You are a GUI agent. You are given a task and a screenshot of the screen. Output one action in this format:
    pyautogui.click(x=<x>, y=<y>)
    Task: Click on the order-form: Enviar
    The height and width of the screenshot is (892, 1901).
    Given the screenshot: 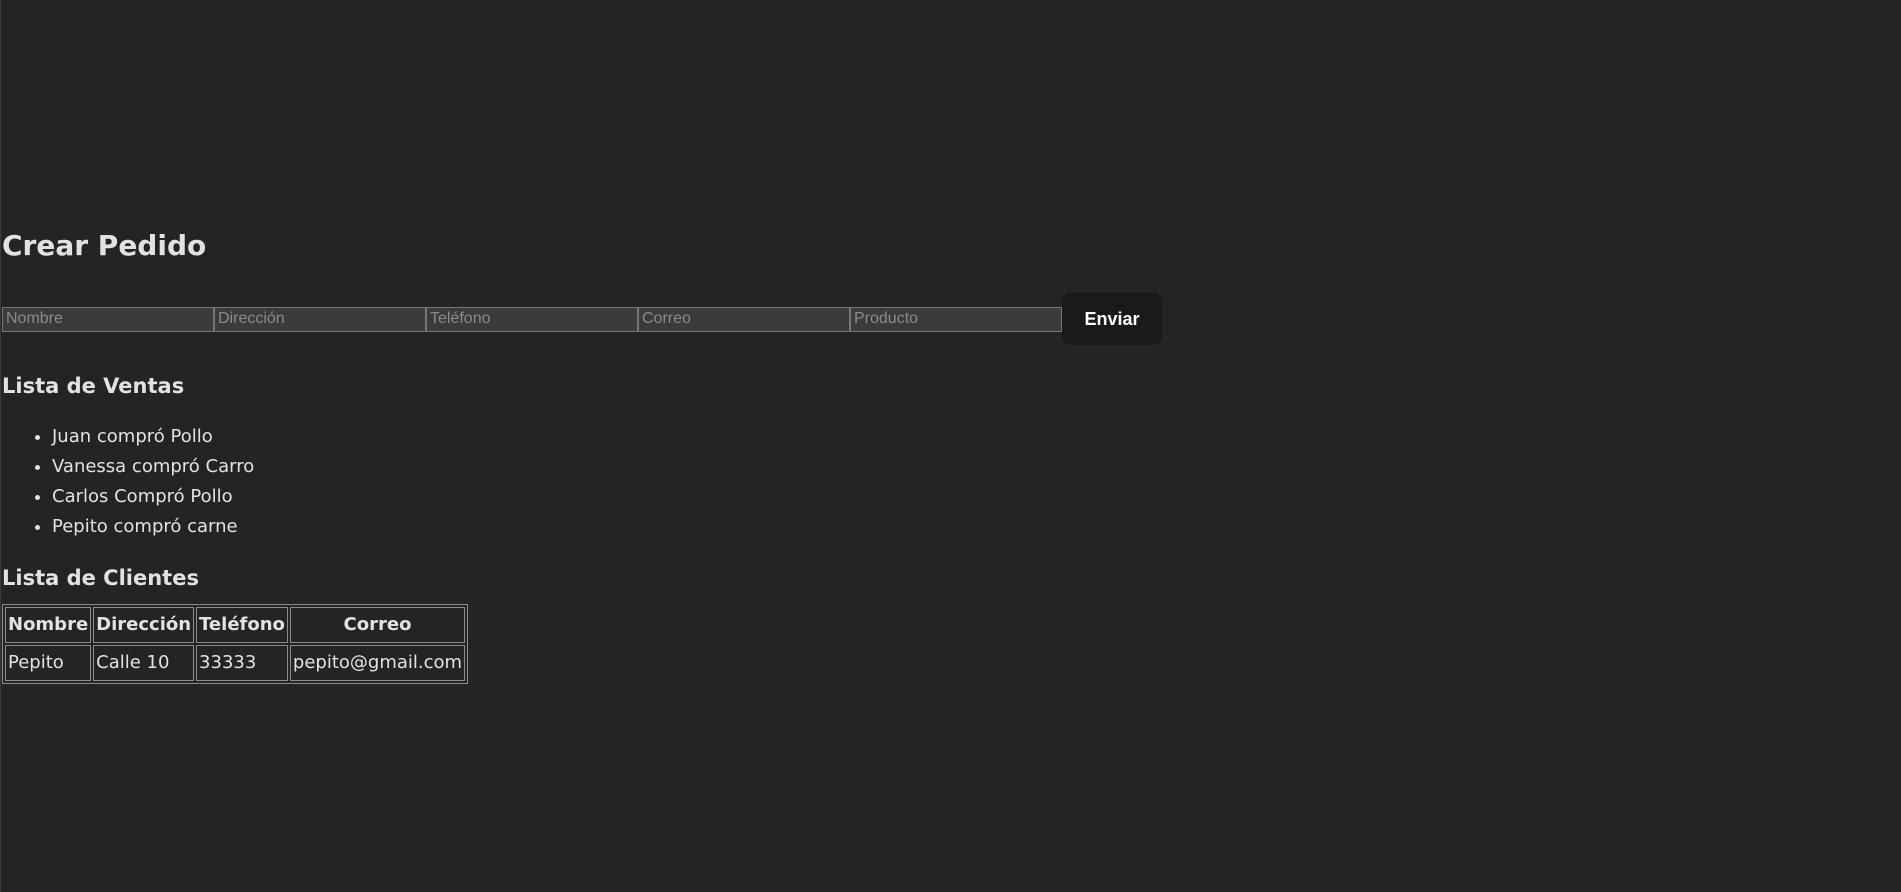 What is the action you would take?
    pyautogui.click(x=582, y=319)
    